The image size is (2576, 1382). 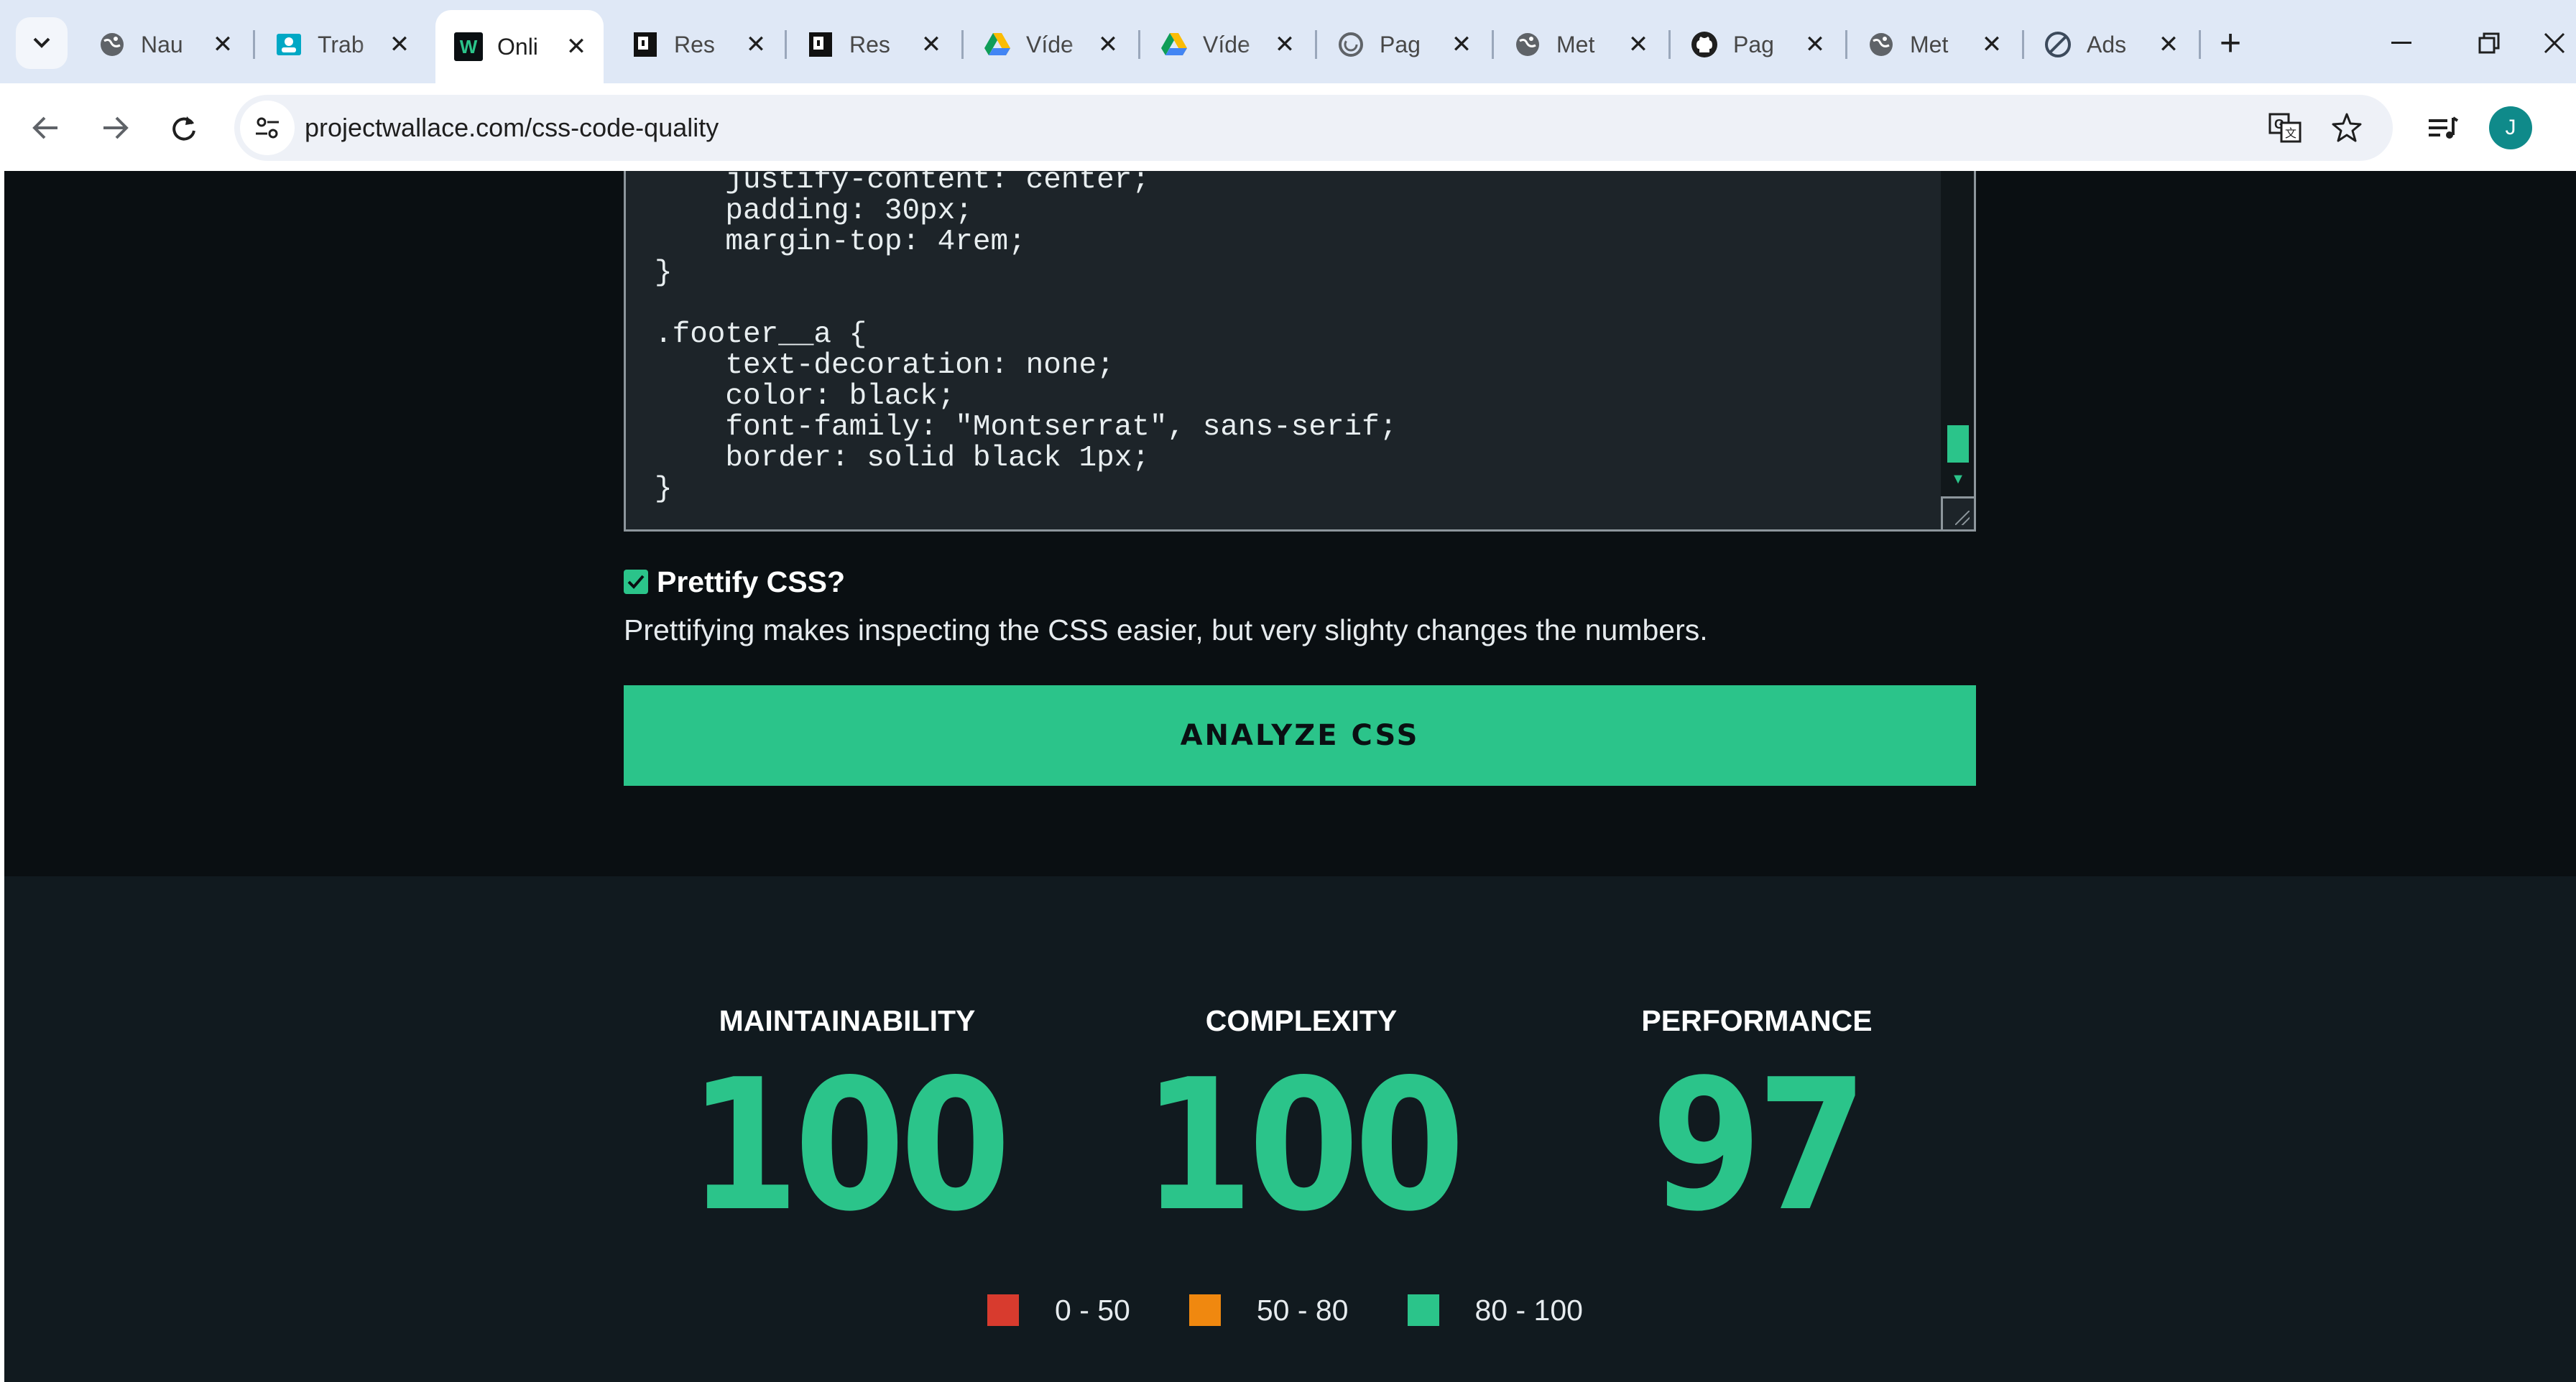 What do you see at coordinates (998, 44) in the screenshot?
I see `google-drive-icon` at bounding box center [998, 44].